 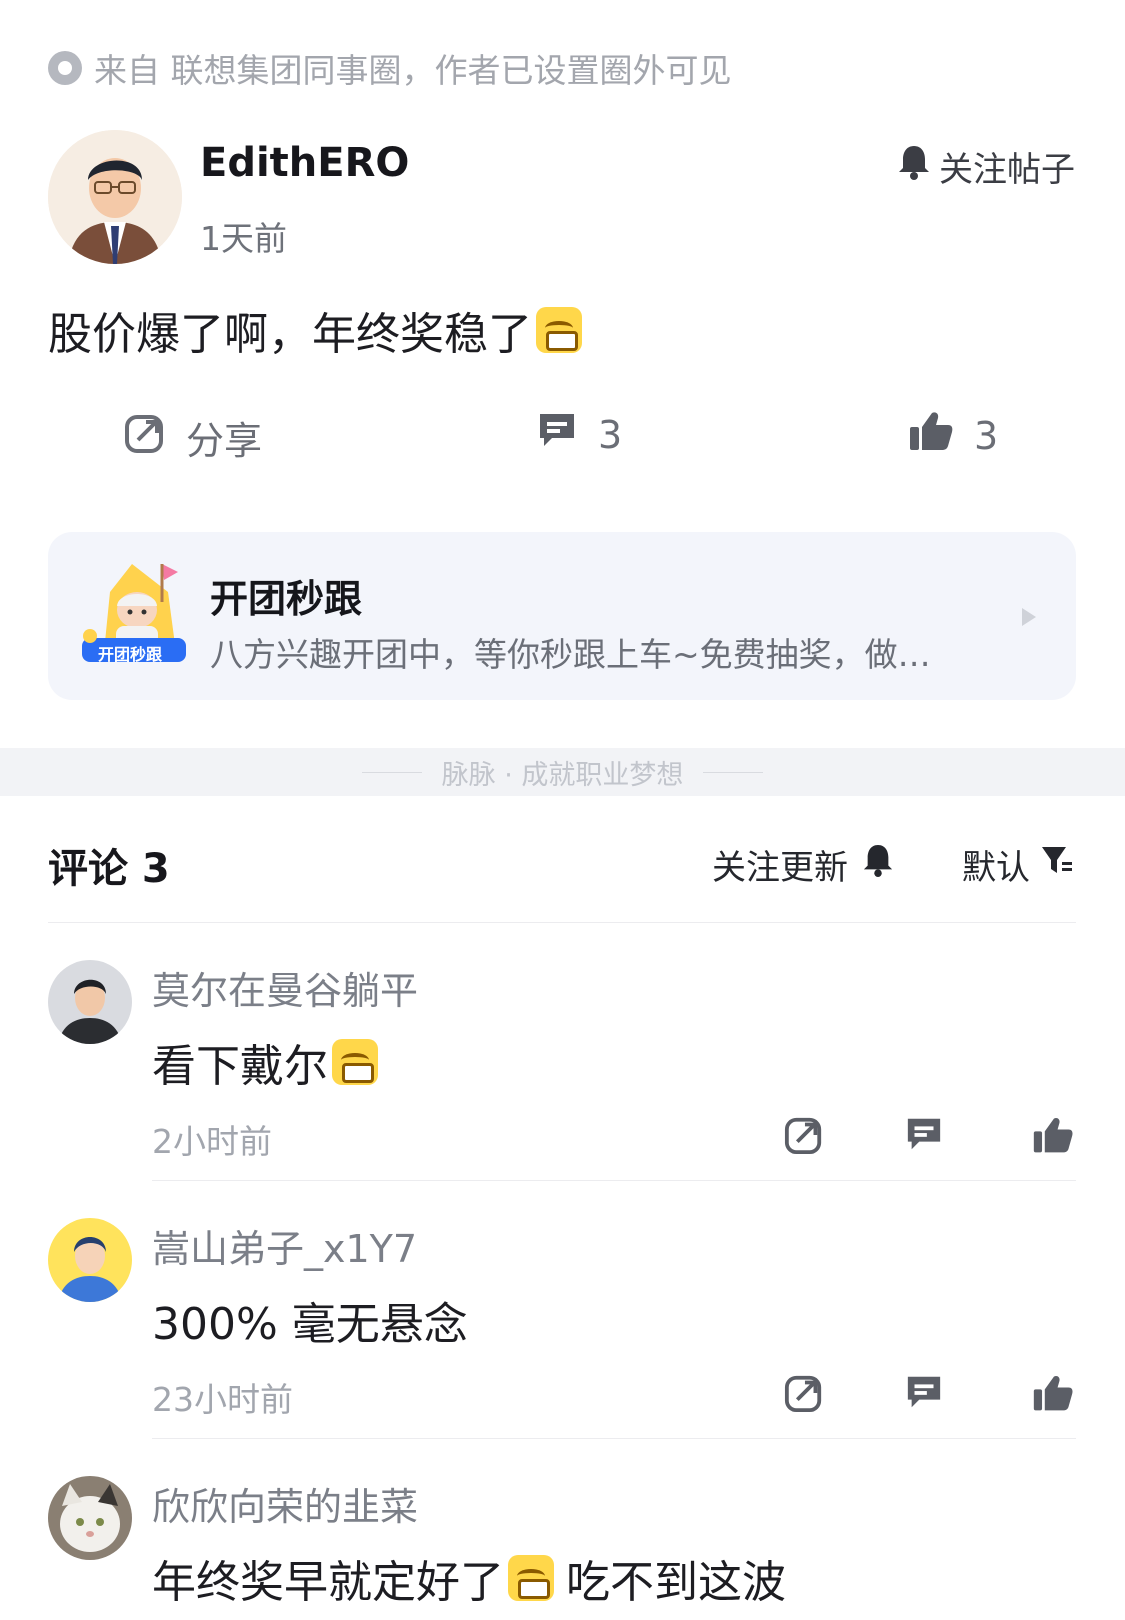 What do you see at coordinates (240, 1066) in the screenshot?
I see `comment-text: 看下戴尔` at bounding box center [240, 1066].